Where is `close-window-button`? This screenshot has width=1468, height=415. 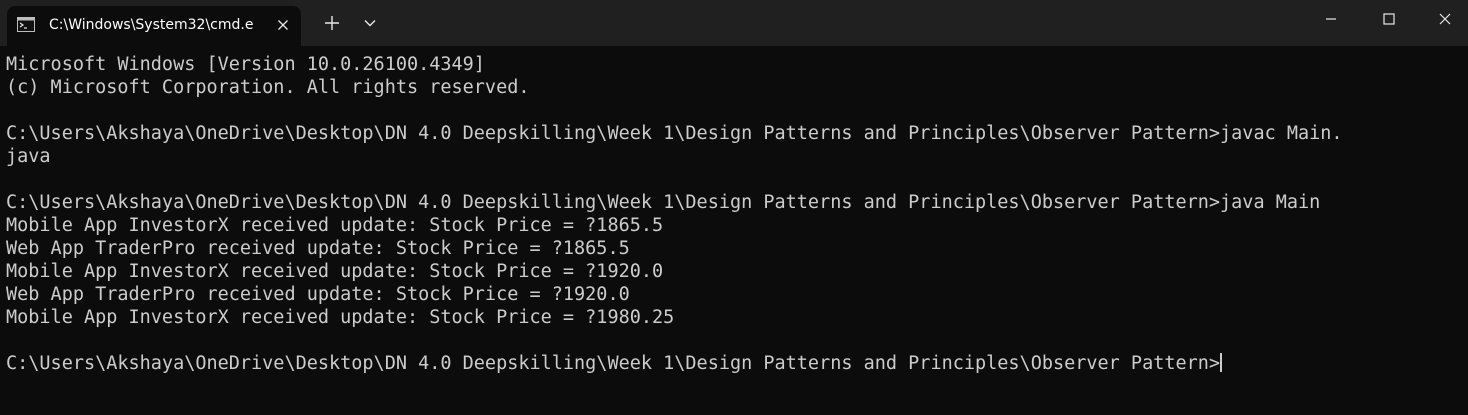 close-window-button is located at coordinates (1445, 19).